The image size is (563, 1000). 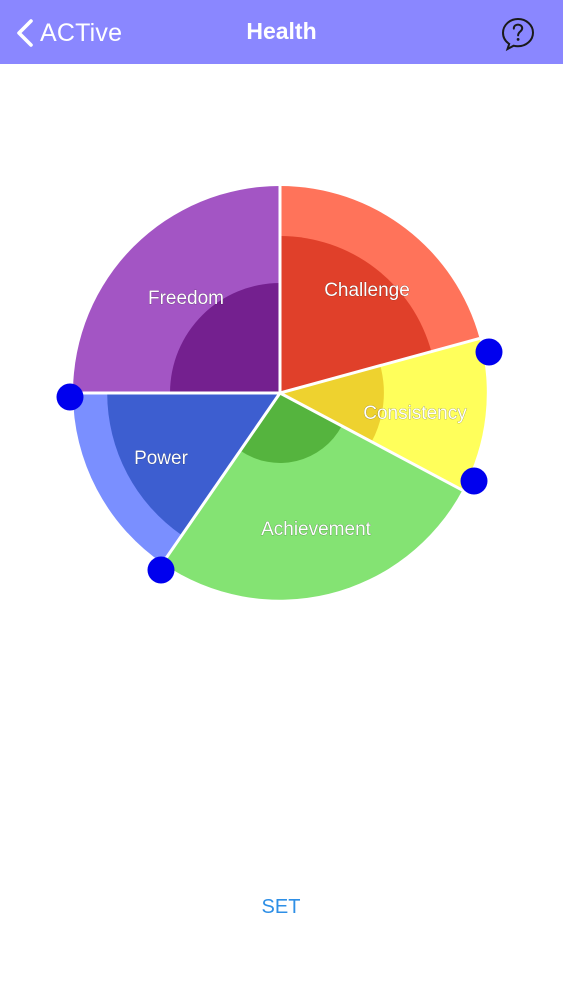 I want to click on boundary-handle-power-freedom, so click(x=70, y=397).